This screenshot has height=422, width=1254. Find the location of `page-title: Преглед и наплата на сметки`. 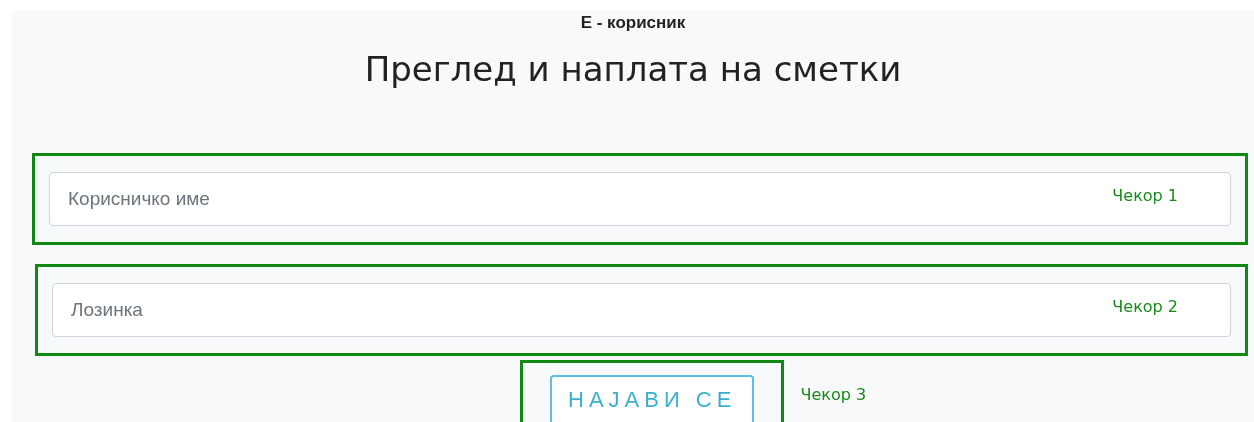

page-title: Преглед и наплата на сметки is located at coordinates (633, 69).